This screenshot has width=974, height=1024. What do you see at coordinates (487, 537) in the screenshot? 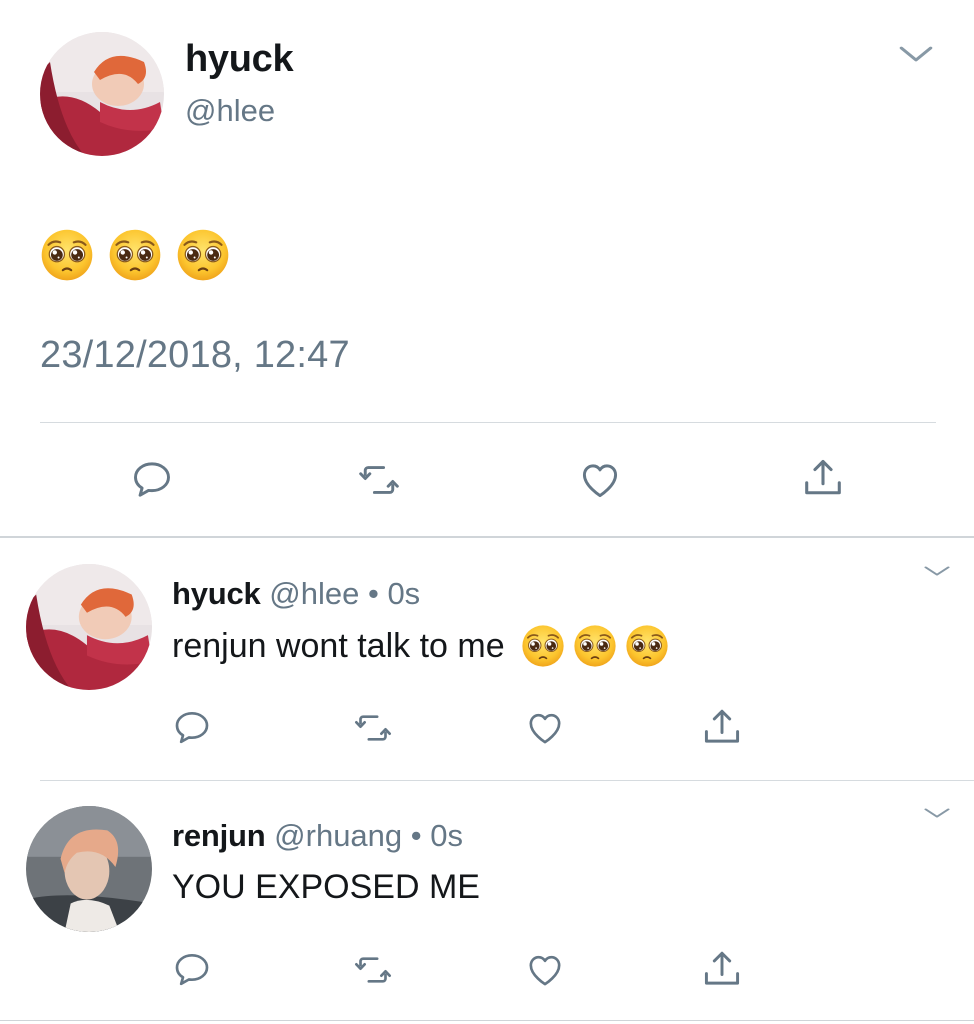
I see `section-divider` at bounding box center [487, 537].